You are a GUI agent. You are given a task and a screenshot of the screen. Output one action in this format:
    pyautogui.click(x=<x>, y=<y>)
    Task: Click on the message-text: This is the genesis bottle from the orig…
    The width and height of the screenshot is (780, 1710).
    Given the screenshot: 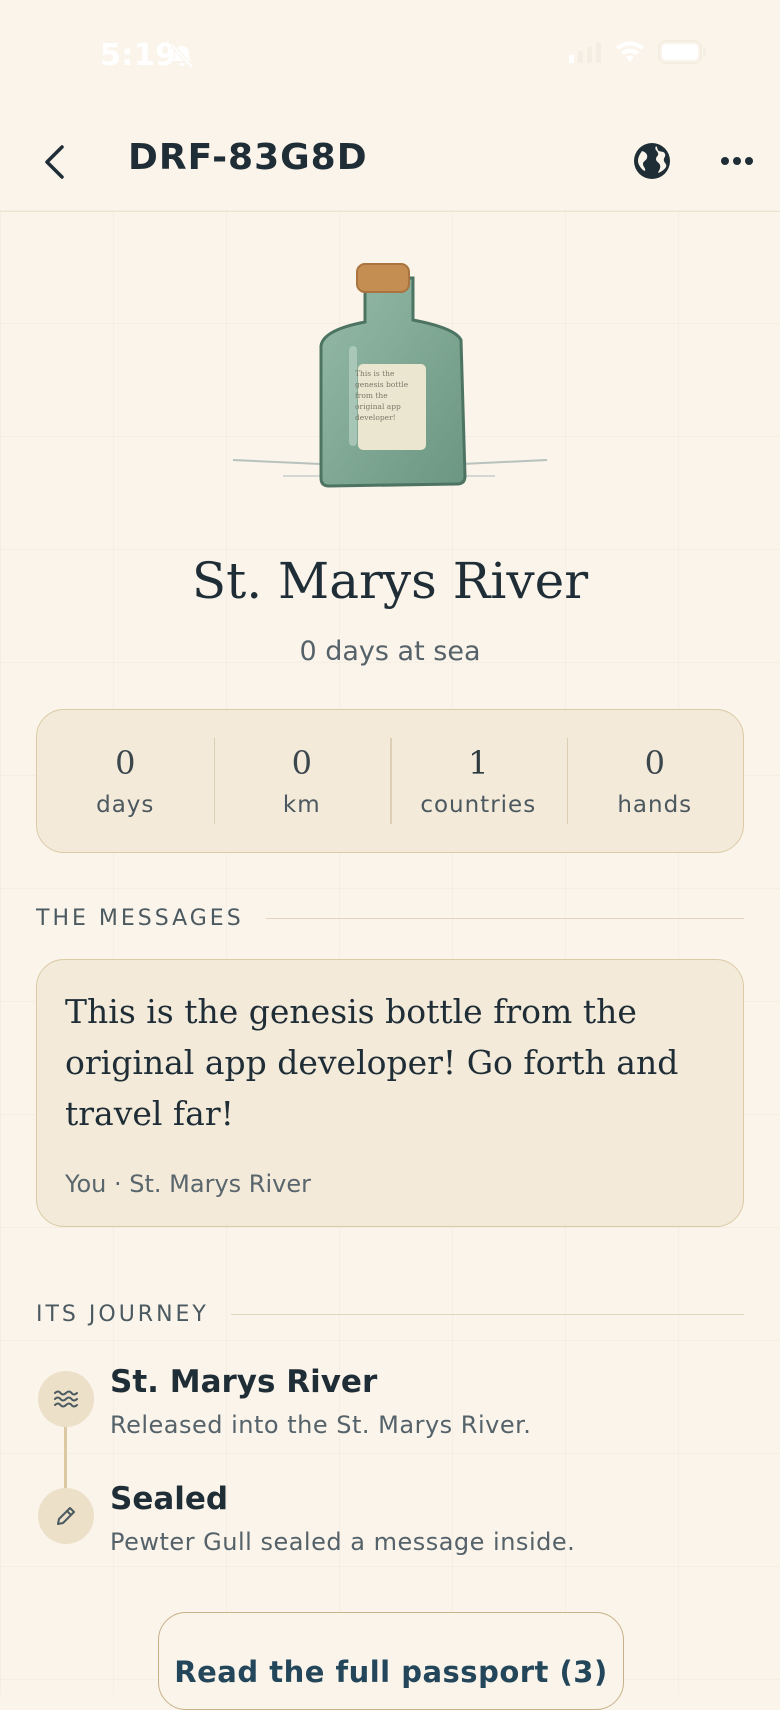 What is the action you would take?
    pyautogui.click(x=372, y=1062)
    